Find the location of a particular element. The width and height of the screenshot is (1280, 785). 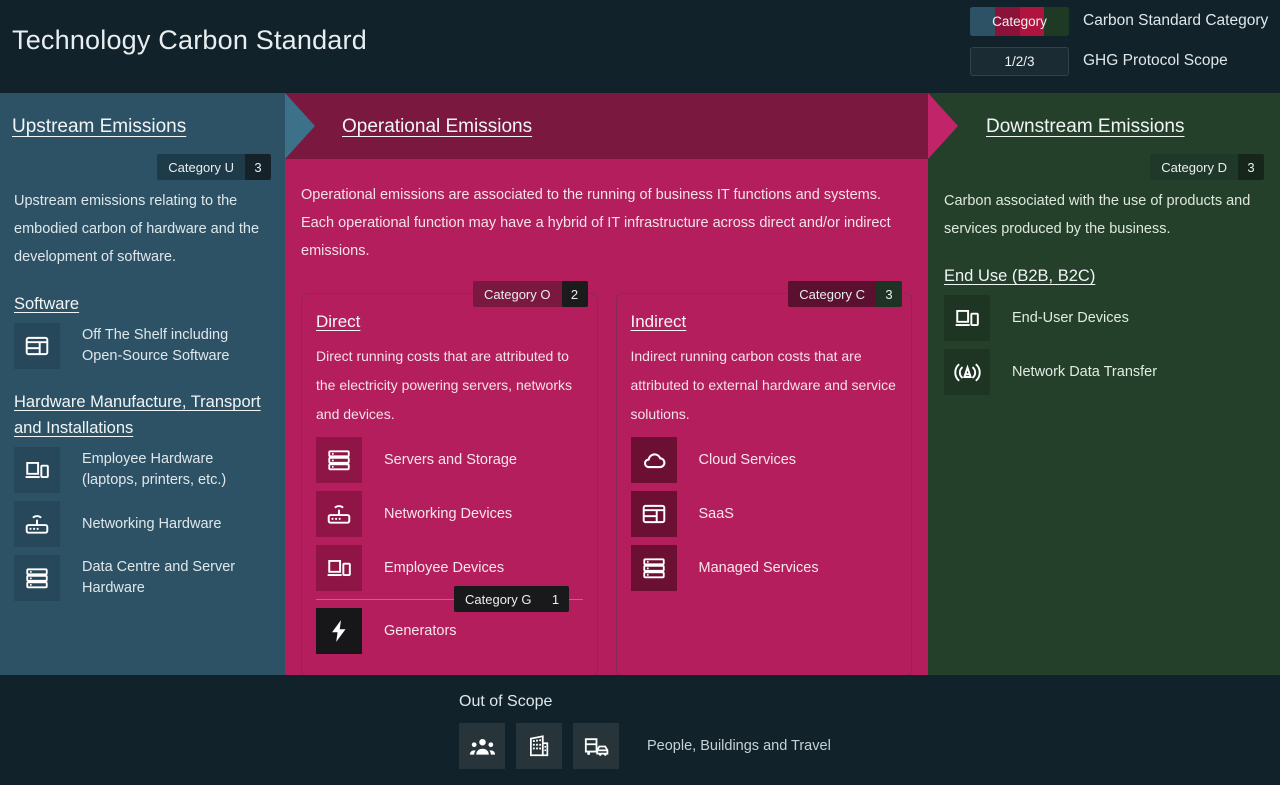

legend-category-label: Carbon Standard Category is located at coordinates (1176, 20).